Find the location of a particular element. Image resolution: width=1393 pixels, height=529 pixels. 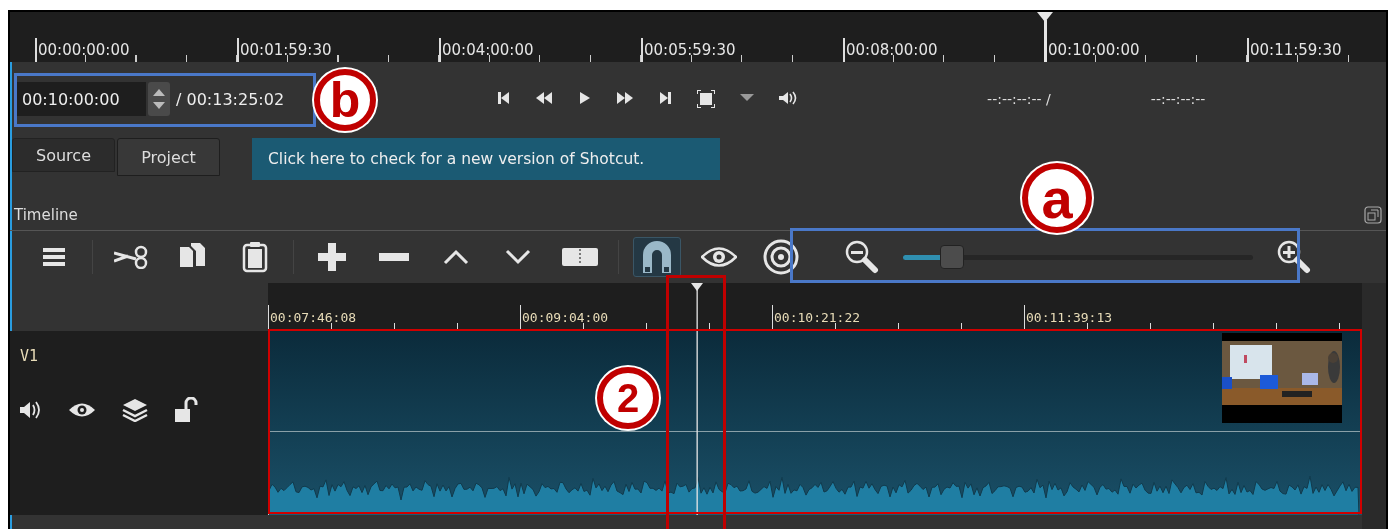

magnet-icon is located at coordinates (657, 257).